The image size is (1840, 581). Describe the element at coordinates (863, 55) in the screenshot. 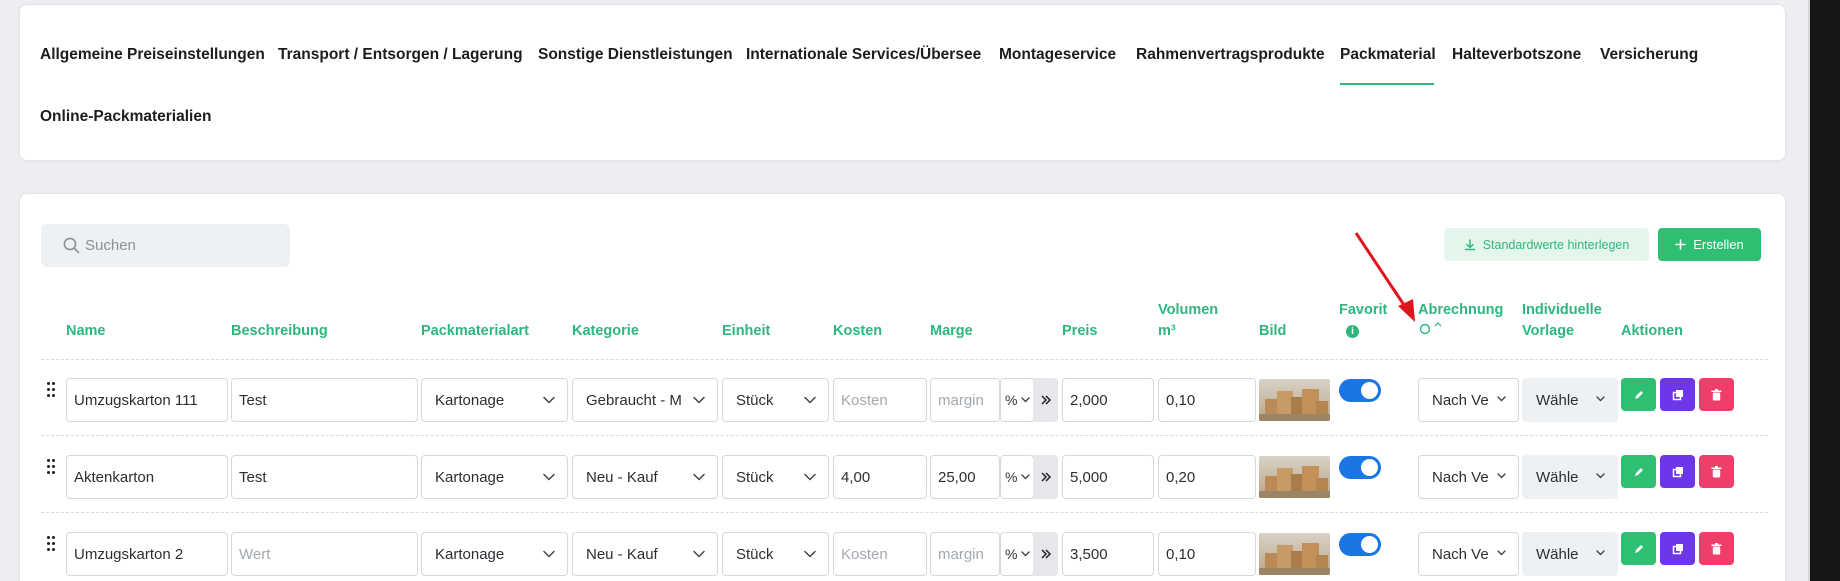

I see `tab-internationale-services: Internationale Services/Übersee` at that location.